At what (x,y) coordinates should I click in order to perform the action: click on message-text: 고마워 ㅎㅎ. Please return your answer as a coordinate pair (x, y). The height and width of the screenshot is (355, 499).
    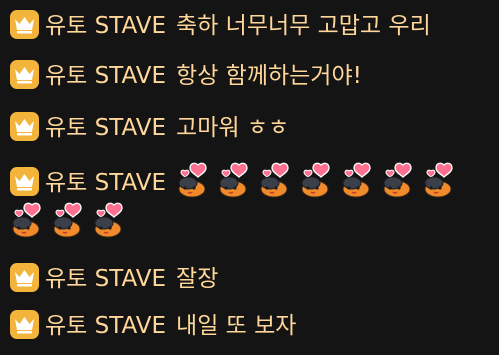
    Looking at the image, I should click on (233, 128).